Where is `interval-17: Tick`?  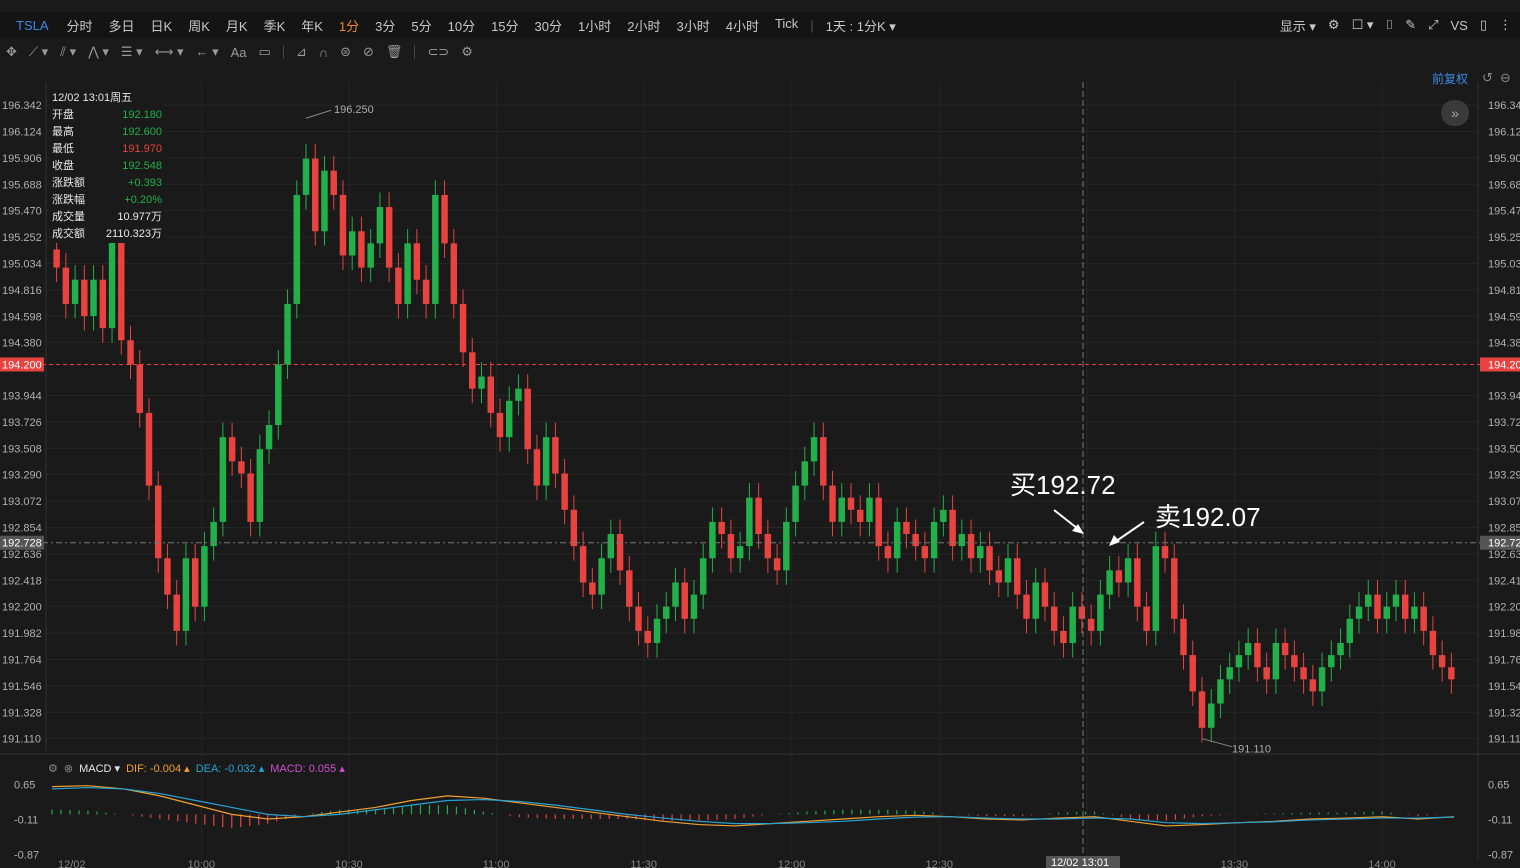
interval-17: Tick is located at coordinates (786, 25).